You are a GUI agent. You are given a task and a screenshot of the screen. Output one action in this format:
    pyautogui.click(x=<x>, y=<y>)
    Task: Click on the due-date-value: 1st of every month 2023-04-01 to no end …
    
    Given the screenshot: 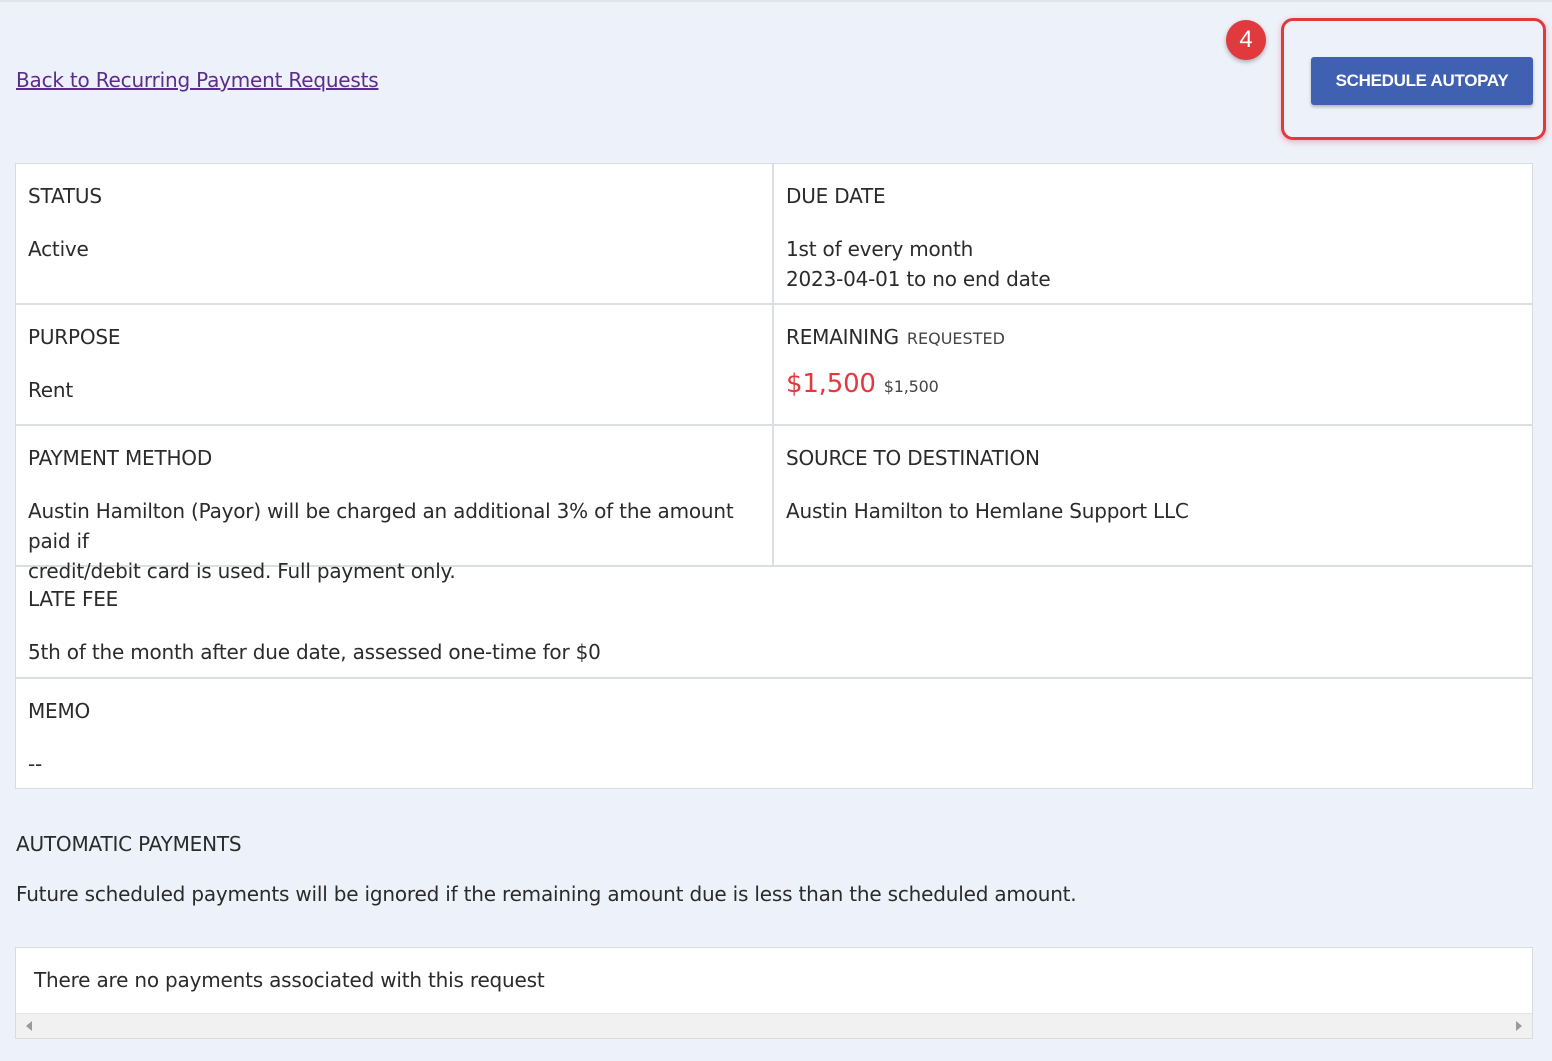 What is the action you would take?
    pyautogui.click(x=1153, y=264)
    